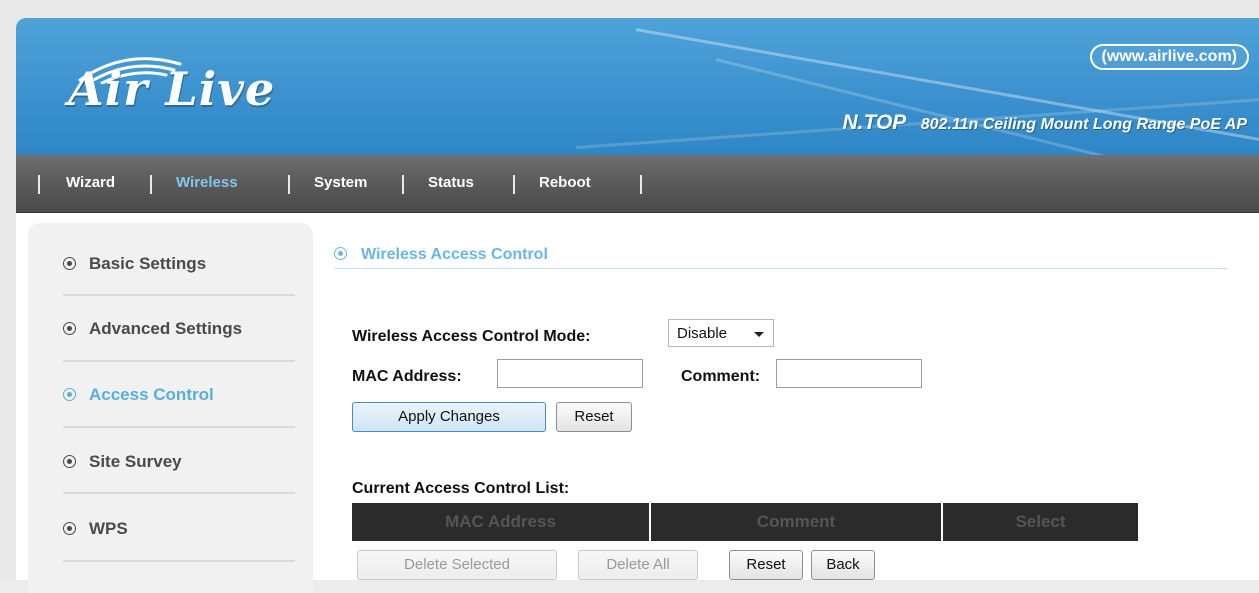 The width and height of the screenshot is (1259, 593). Describe the element at coordinates (207, 182) in the screenshot. I see `nav-item-wireless: Wireless` at that location.